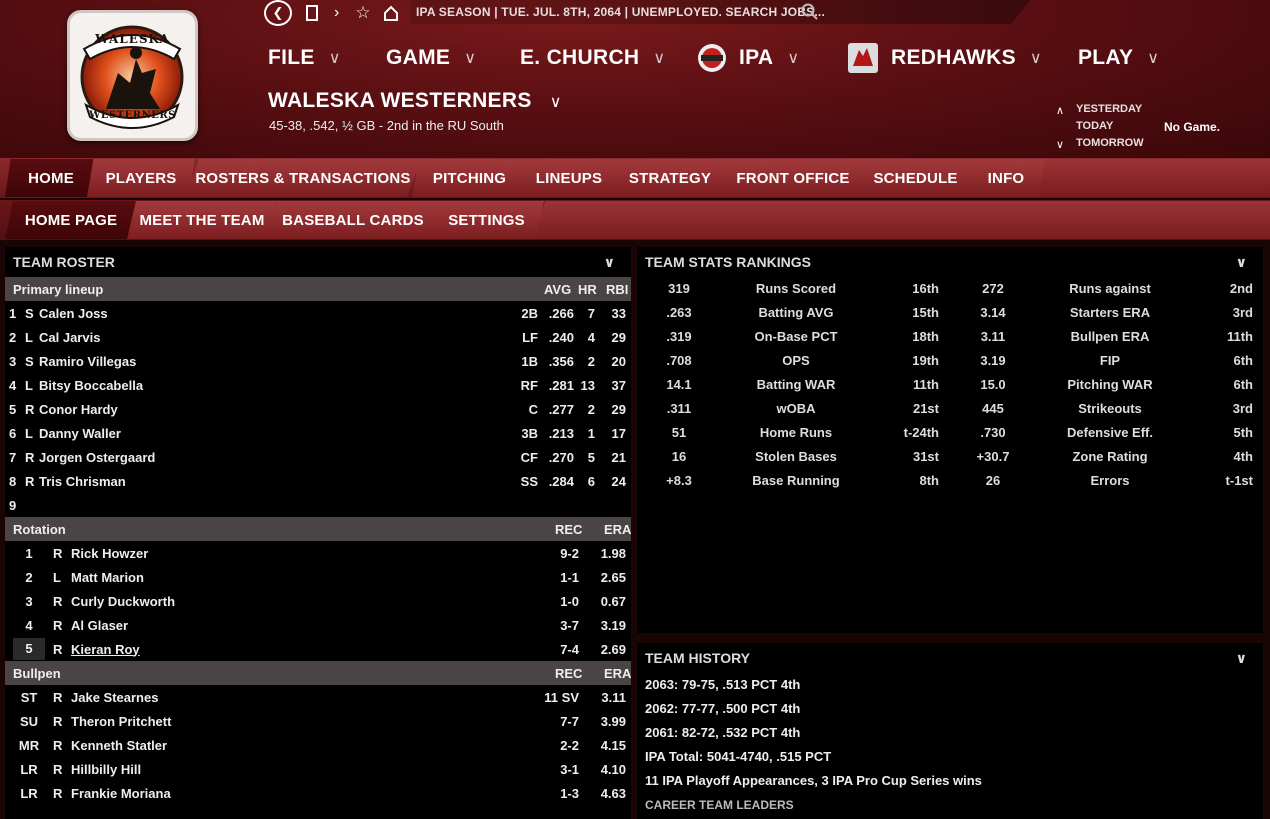 The image size is (1270, 819). What do you see at coordinates (486, 220) in the screenshot?
I see `subtab-settings: SETTINGS` at bounding box center [486, 220].